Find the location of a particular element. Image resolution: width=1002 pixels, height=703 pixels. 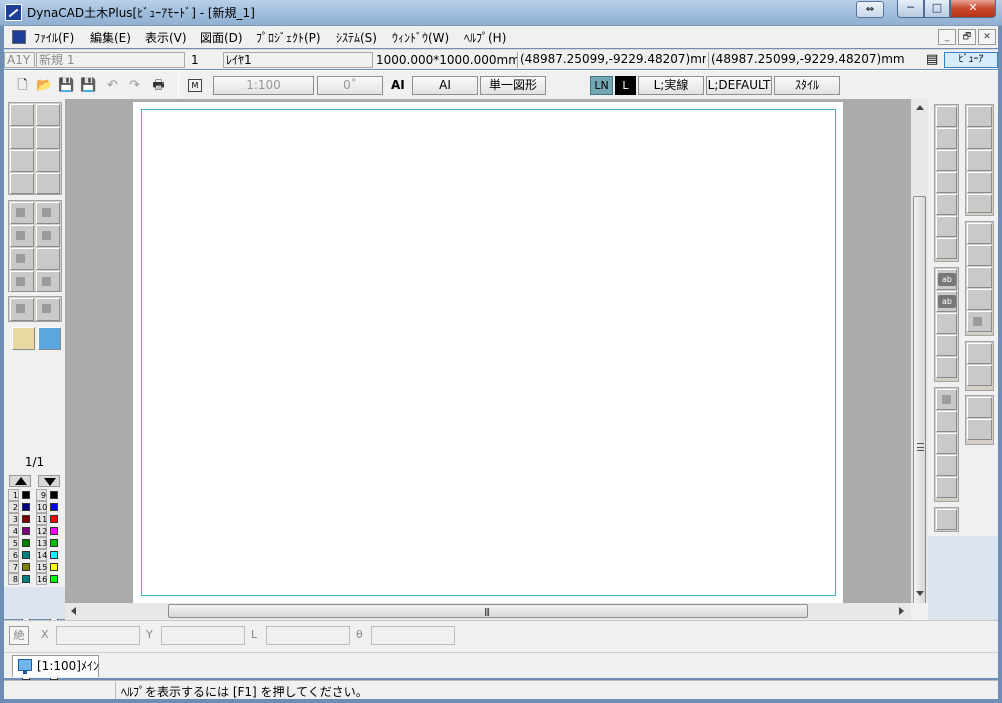

app-icon is located at coordinates (13, 12).